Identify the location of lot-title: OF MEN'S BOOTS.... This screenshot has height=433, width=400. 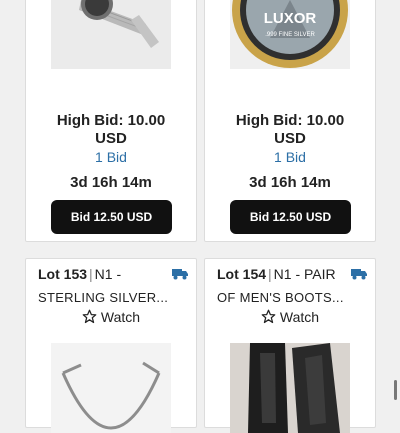
(280, 297).